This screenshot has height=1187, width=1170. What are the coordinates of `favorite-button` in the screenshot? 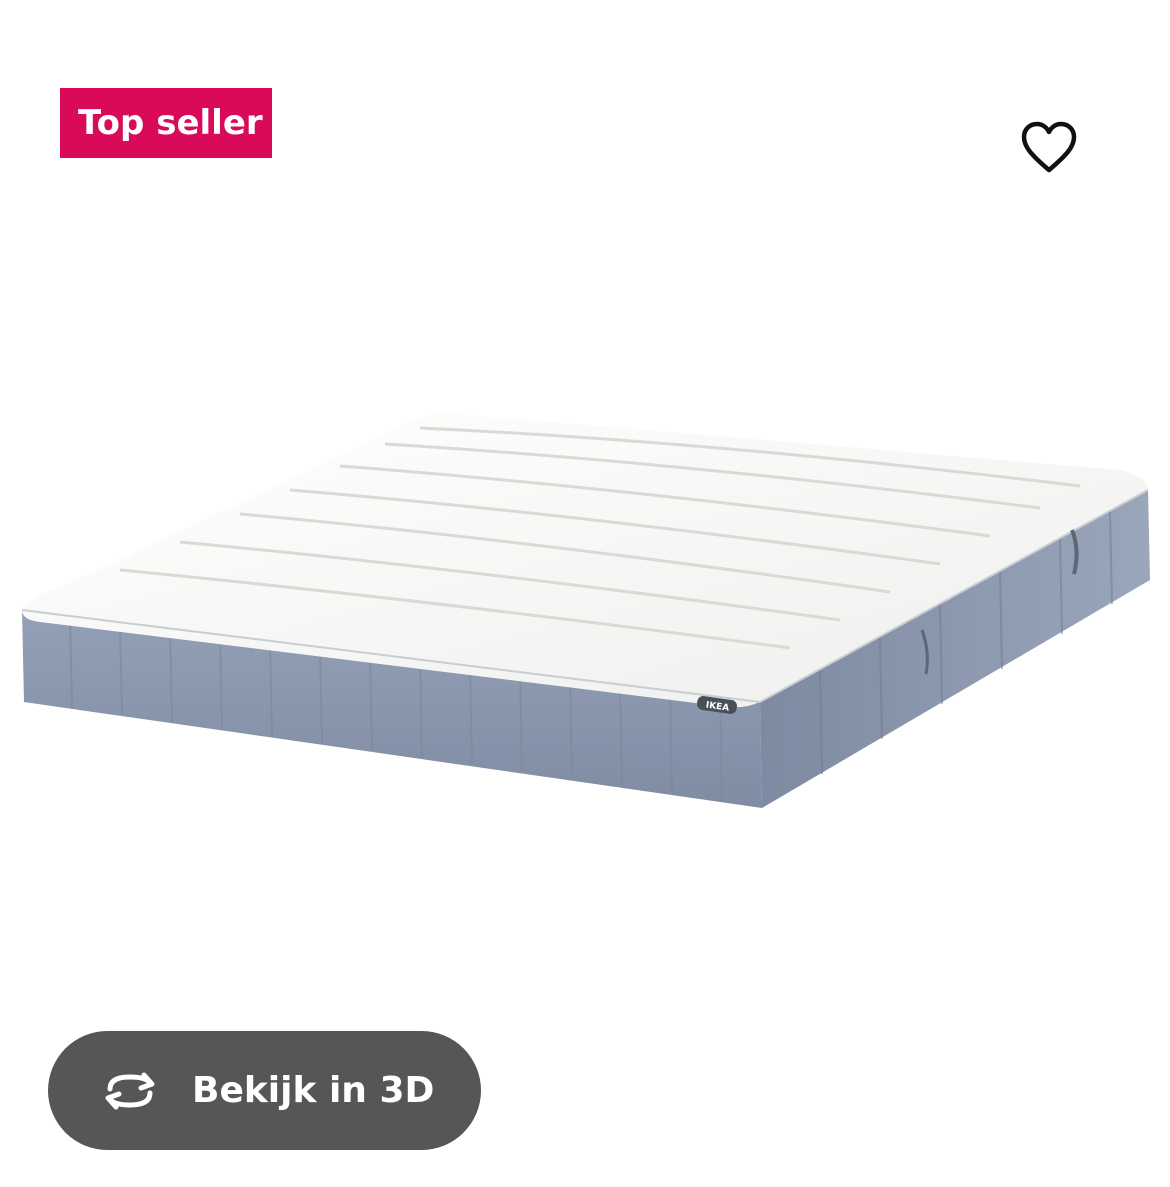 It's located at (1049, 148).